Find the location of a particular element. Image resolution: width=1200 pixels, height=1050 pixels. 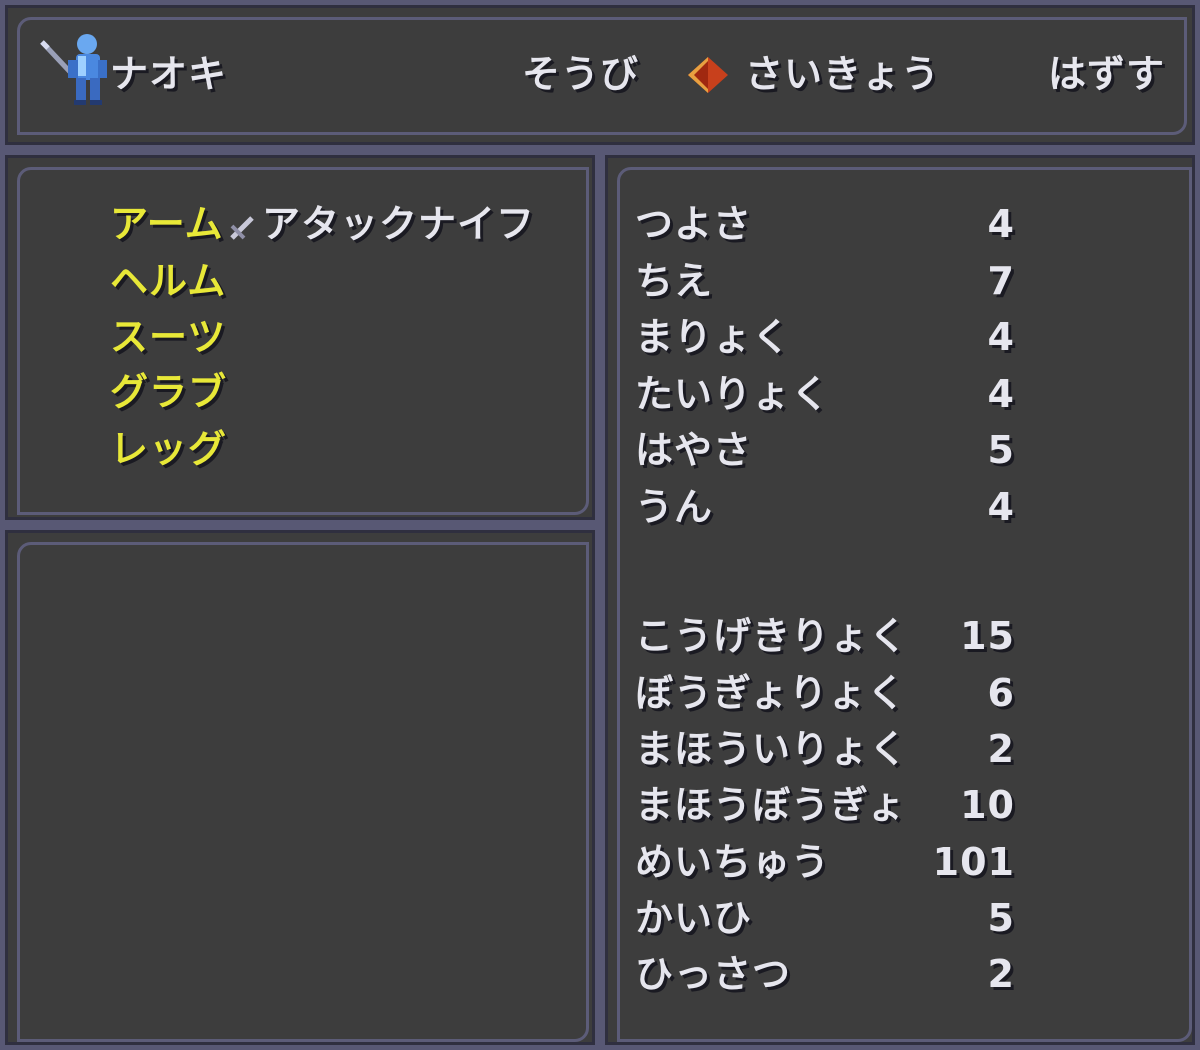

slot-label: スーツ is located at coordinates (168, 337).